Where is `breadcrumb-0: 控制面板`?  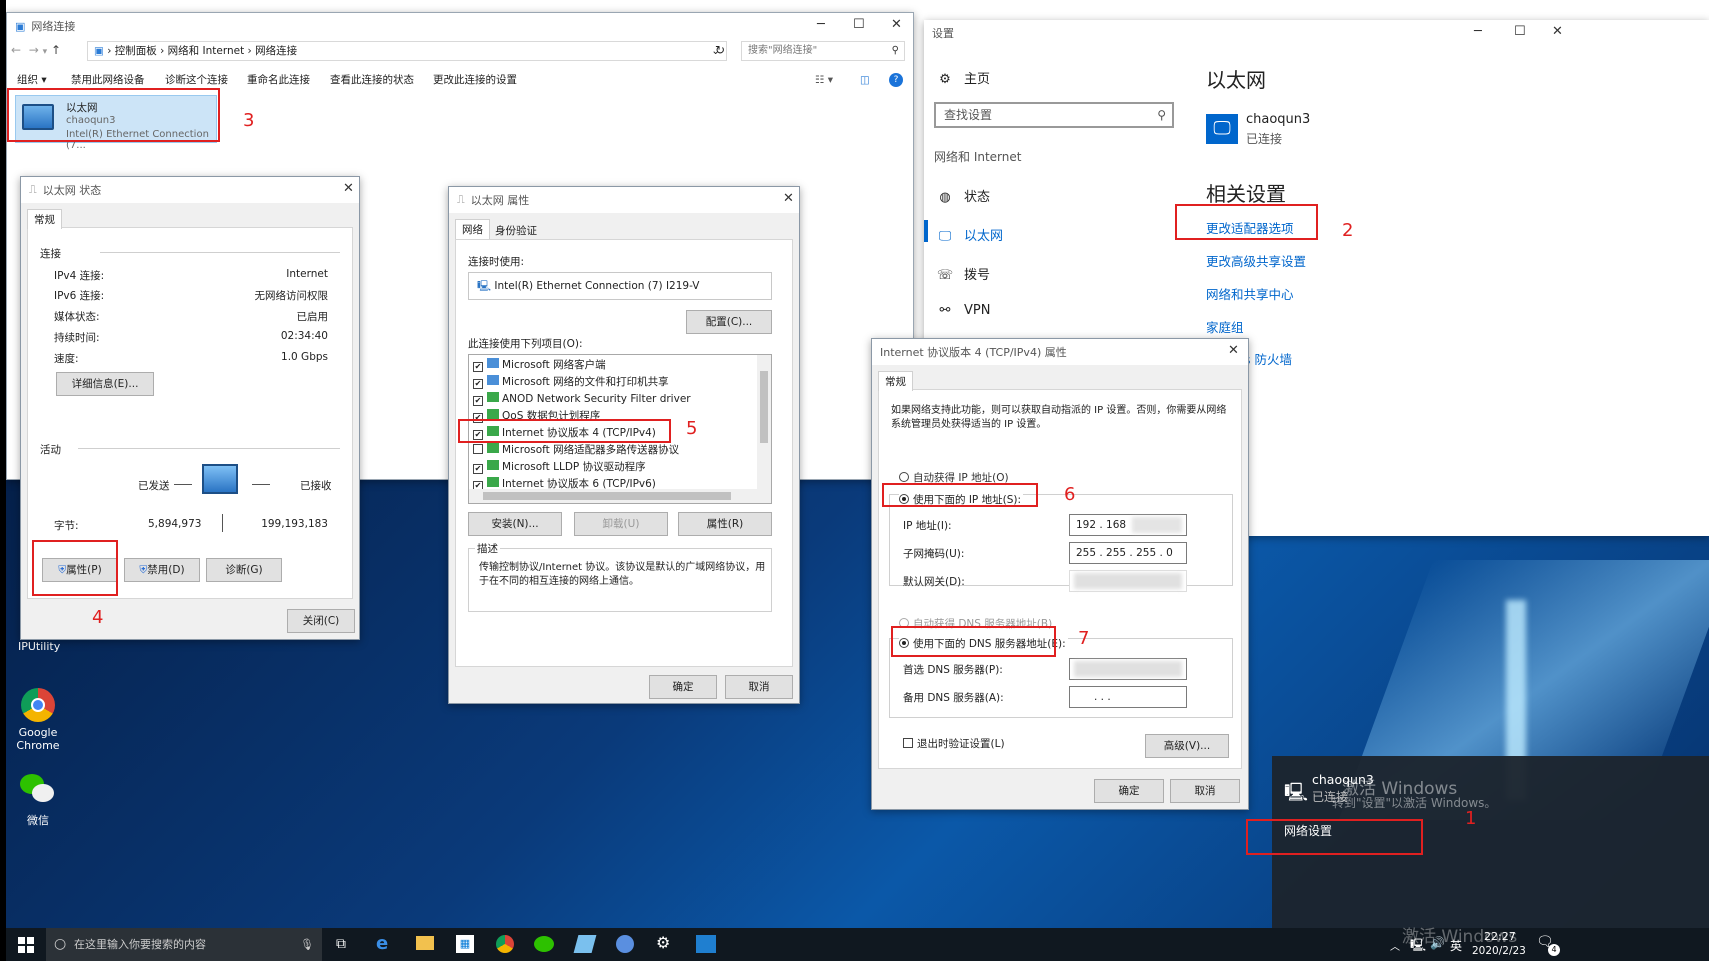 breadcrumb-0: 控制面板 is located at coordinates (136, 51).